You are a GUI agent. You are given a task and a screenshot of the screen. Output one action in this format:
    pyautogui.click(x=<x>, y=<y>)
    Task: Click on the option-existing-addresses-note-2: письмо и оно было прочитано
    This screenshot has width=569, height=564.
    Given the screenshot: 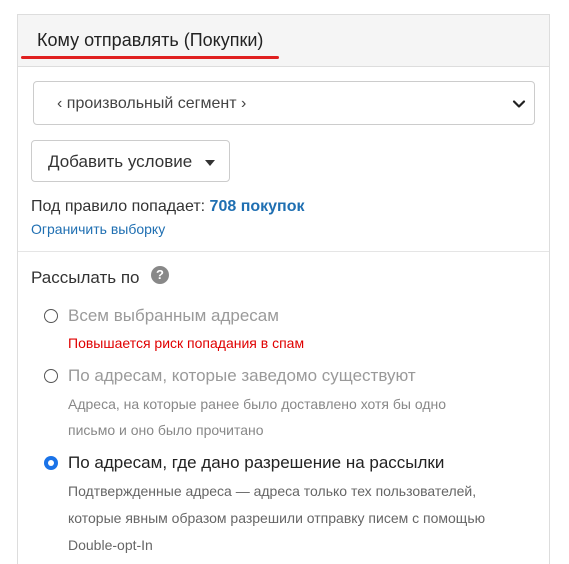 What is the action you would take?
    pyautogui.click(x=166, y=430)
    